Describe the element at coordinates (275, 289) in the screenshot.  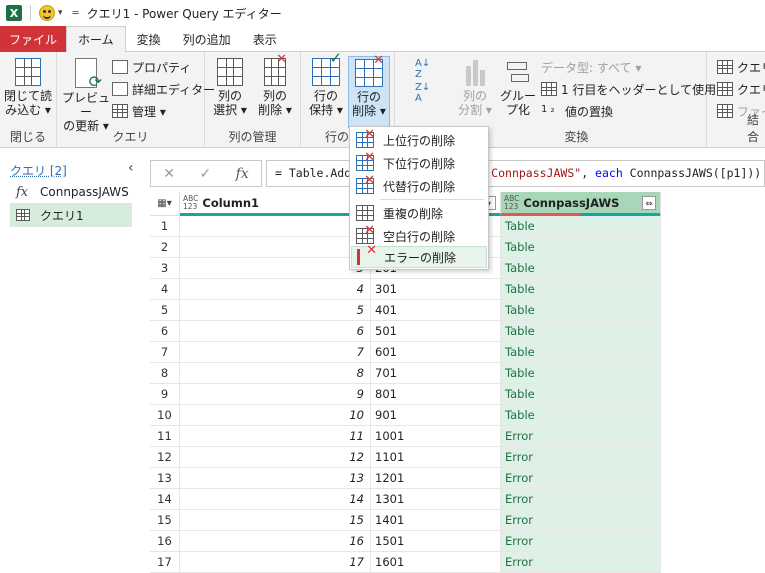
I see `table-cell: 4` at that location.